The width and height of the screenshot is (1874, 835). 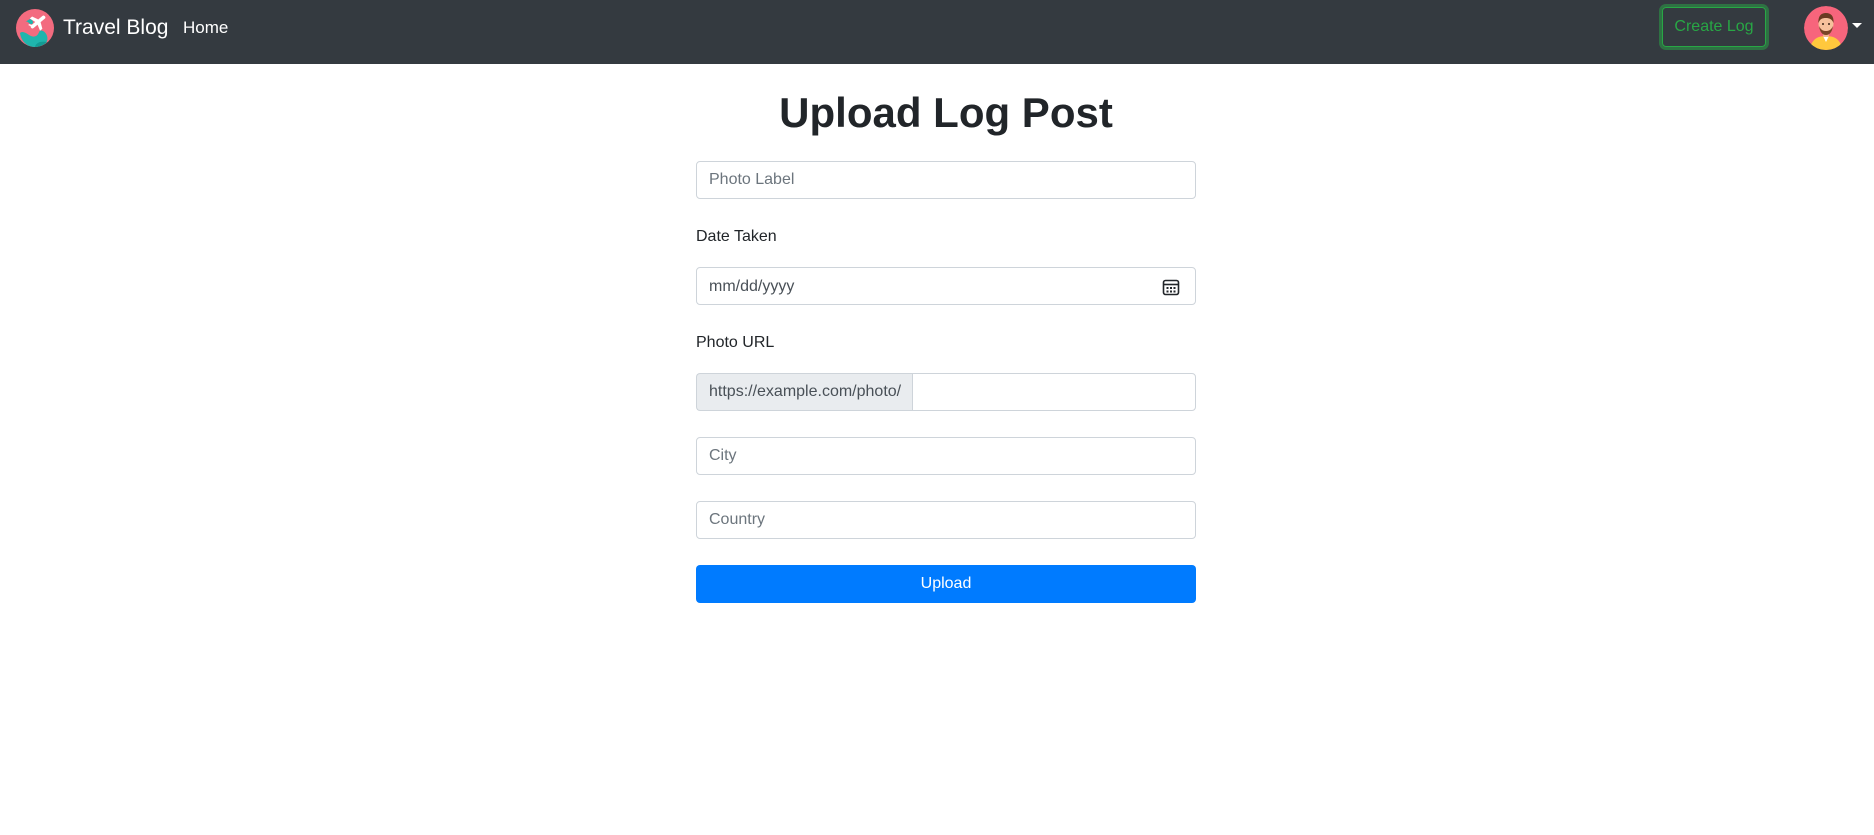 I want to click on date-taken-label: Date Taken, so click(x=736, y=236).